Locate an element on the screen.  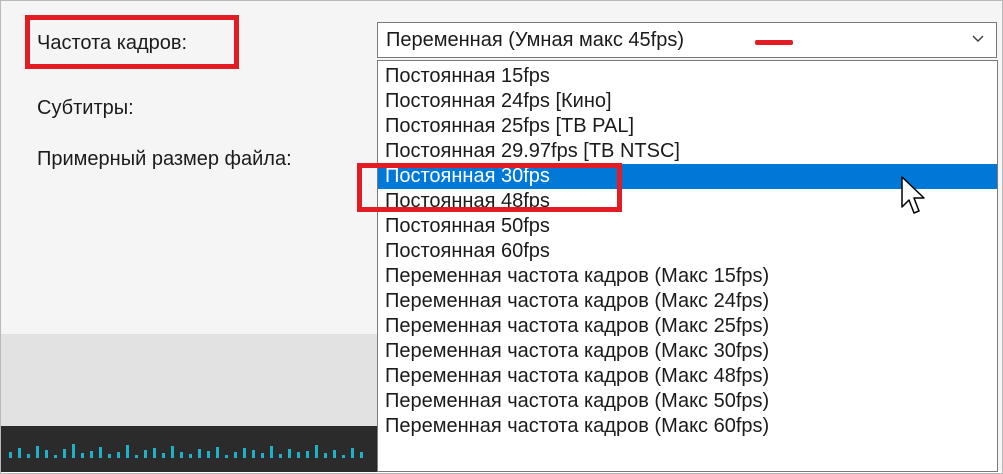
frame-rate-select: Переменная (Умная макс 45fps) is located at coordinates (687, 40).